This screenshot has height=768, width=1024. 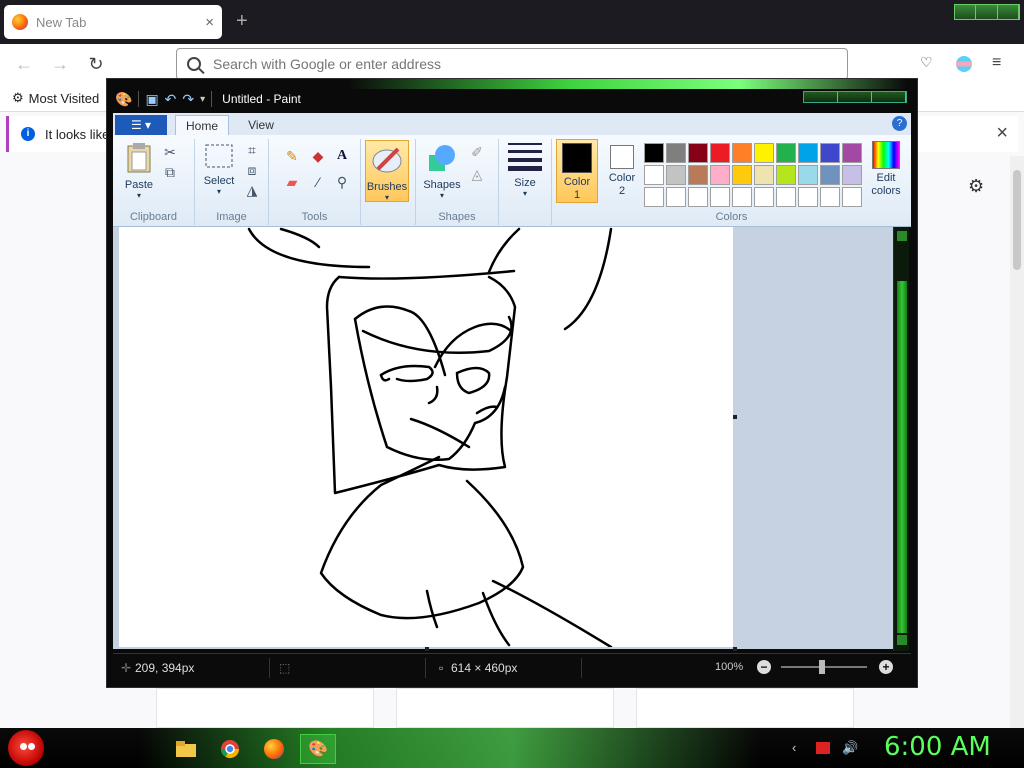 What do you see at coordinates (202, 99) in the screenshot?
I see `customize-qat-icon: ▾` at bounding box center [202, 99].